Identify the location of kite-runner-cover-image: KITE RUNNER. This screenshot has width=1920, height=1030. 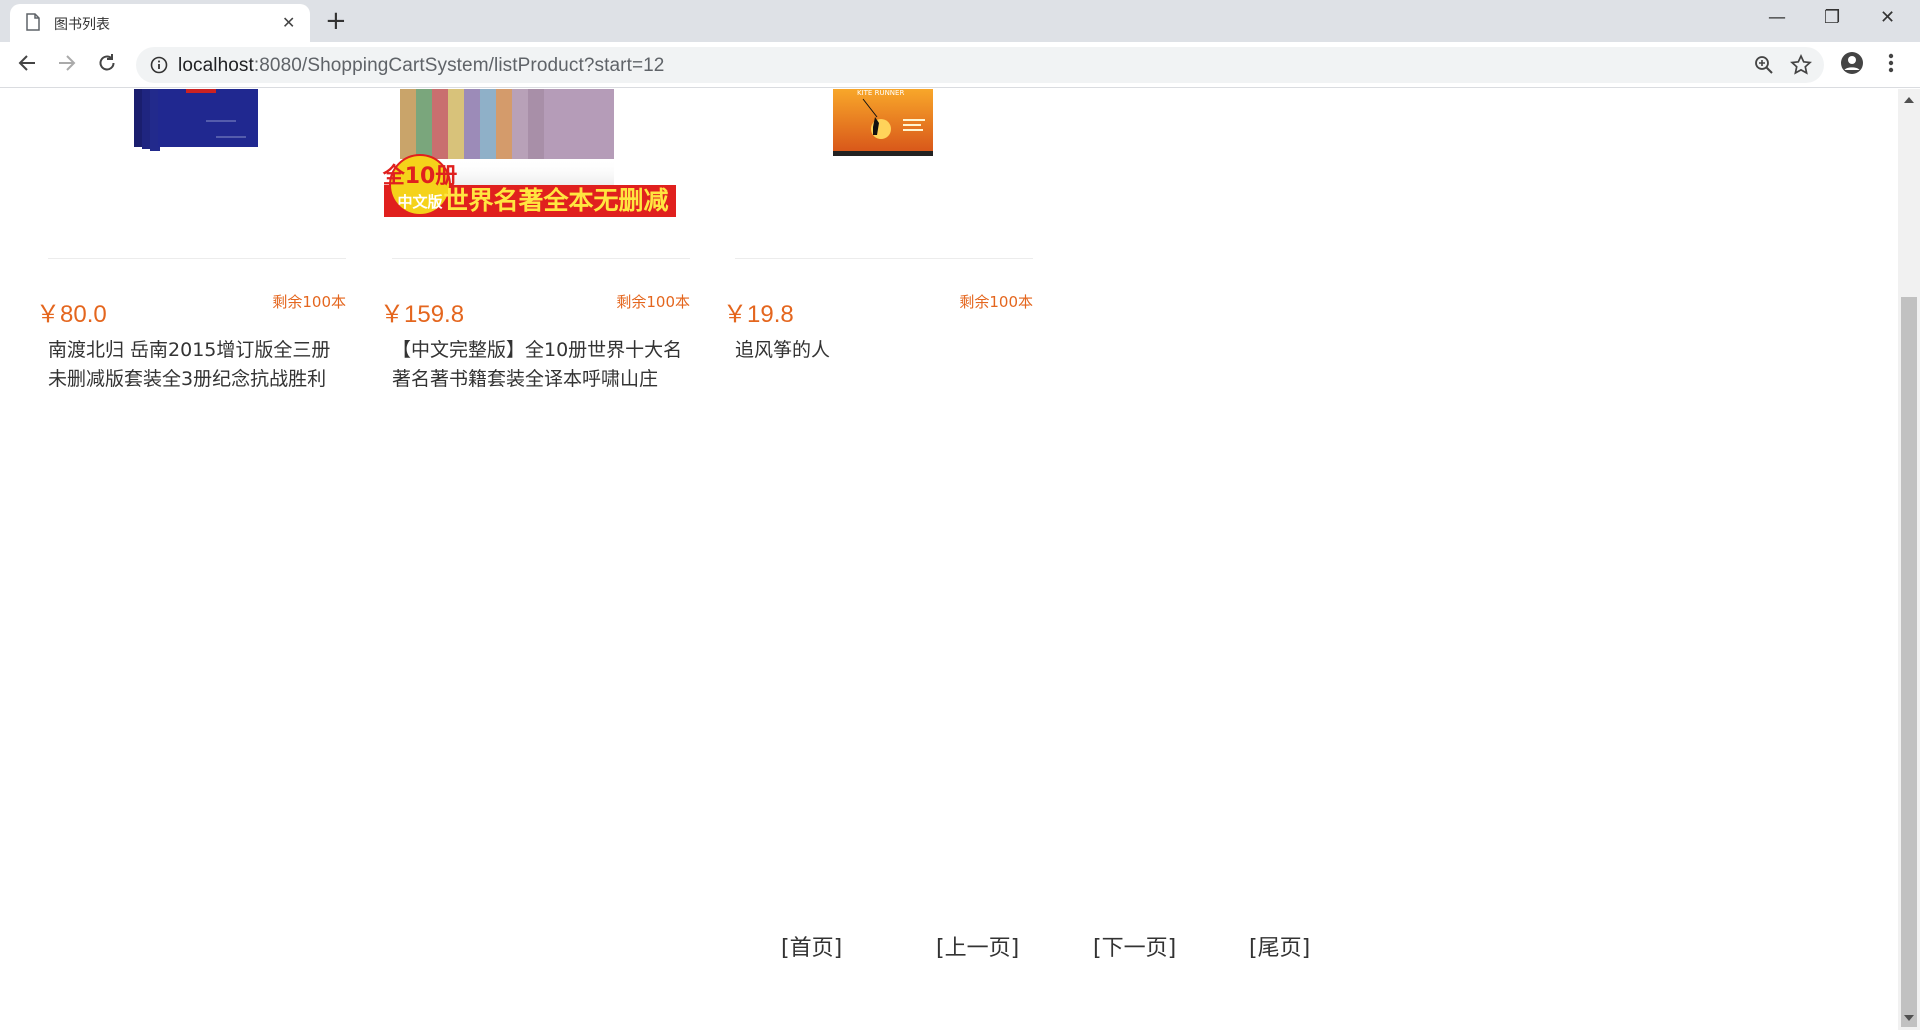
(883, 122).